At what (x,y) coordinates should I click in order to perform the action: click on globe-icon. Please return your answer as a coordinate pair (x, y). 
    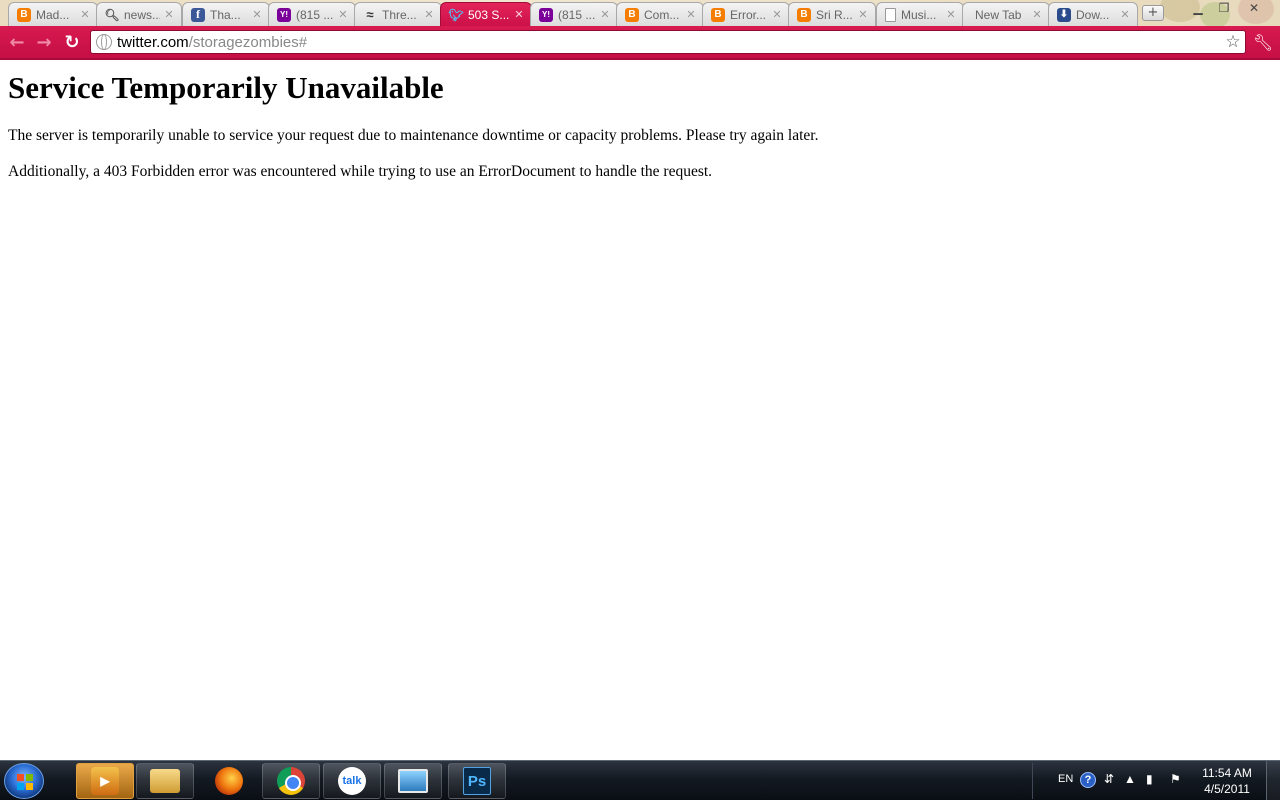
    Looking at the image, I should click on (104, 42).